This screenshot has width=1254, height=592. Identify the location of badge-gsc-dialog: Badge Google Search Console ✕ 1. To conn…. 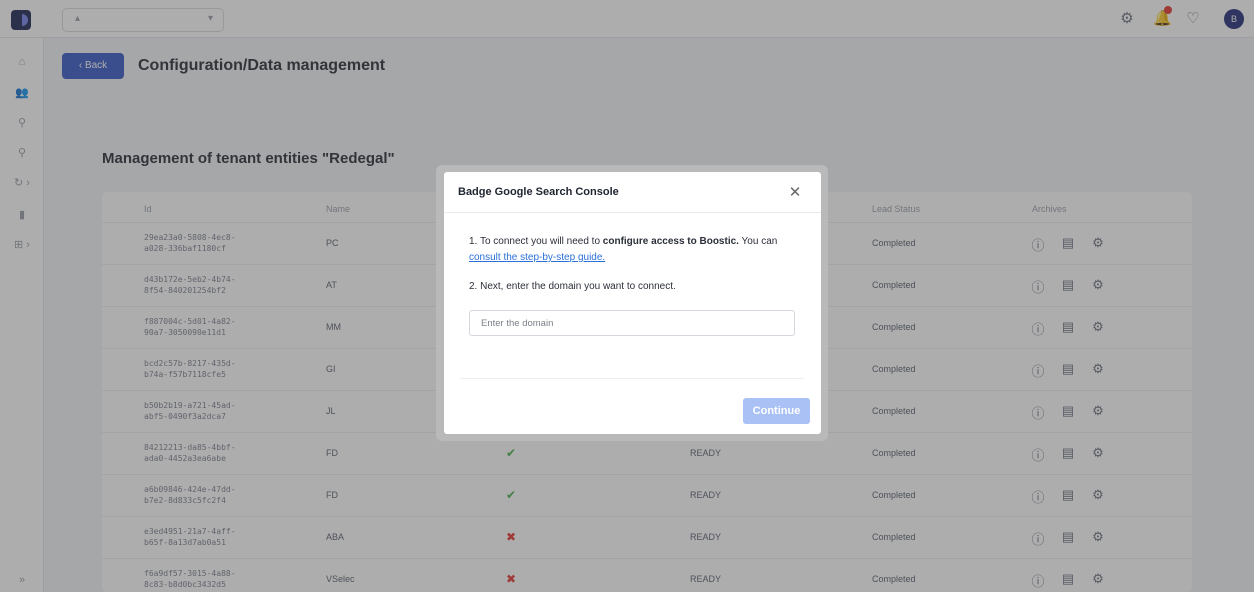
(632, 303).